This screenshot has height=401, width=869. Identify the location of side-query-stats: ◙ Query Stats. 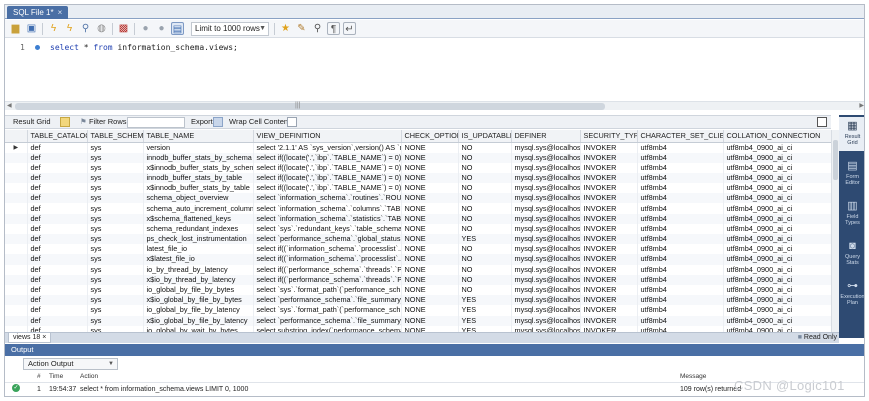
(851, 254).